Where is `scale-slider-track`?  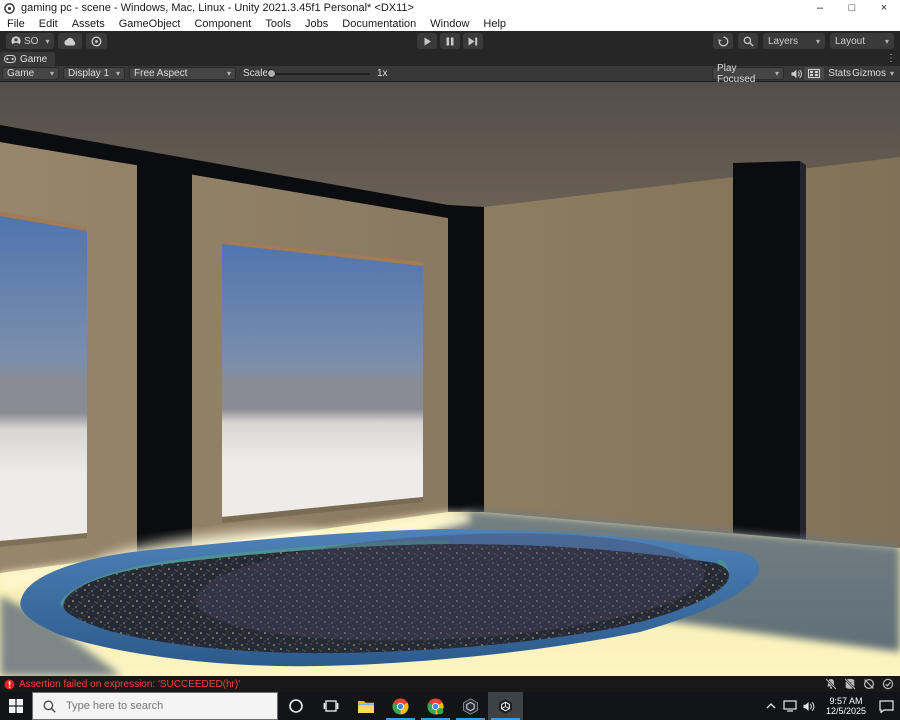 scale-slider-track is located at coordinates (320, 74).